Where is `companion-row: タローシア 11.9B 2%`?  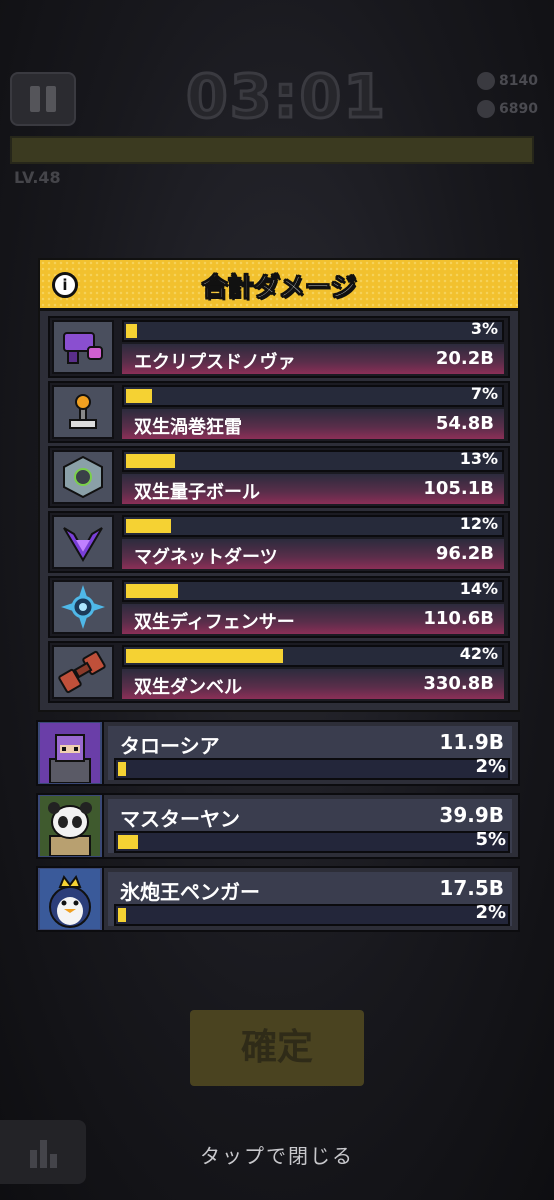 companion-row: タローシア 11.9B 2% is located at coordinates (278, 753).